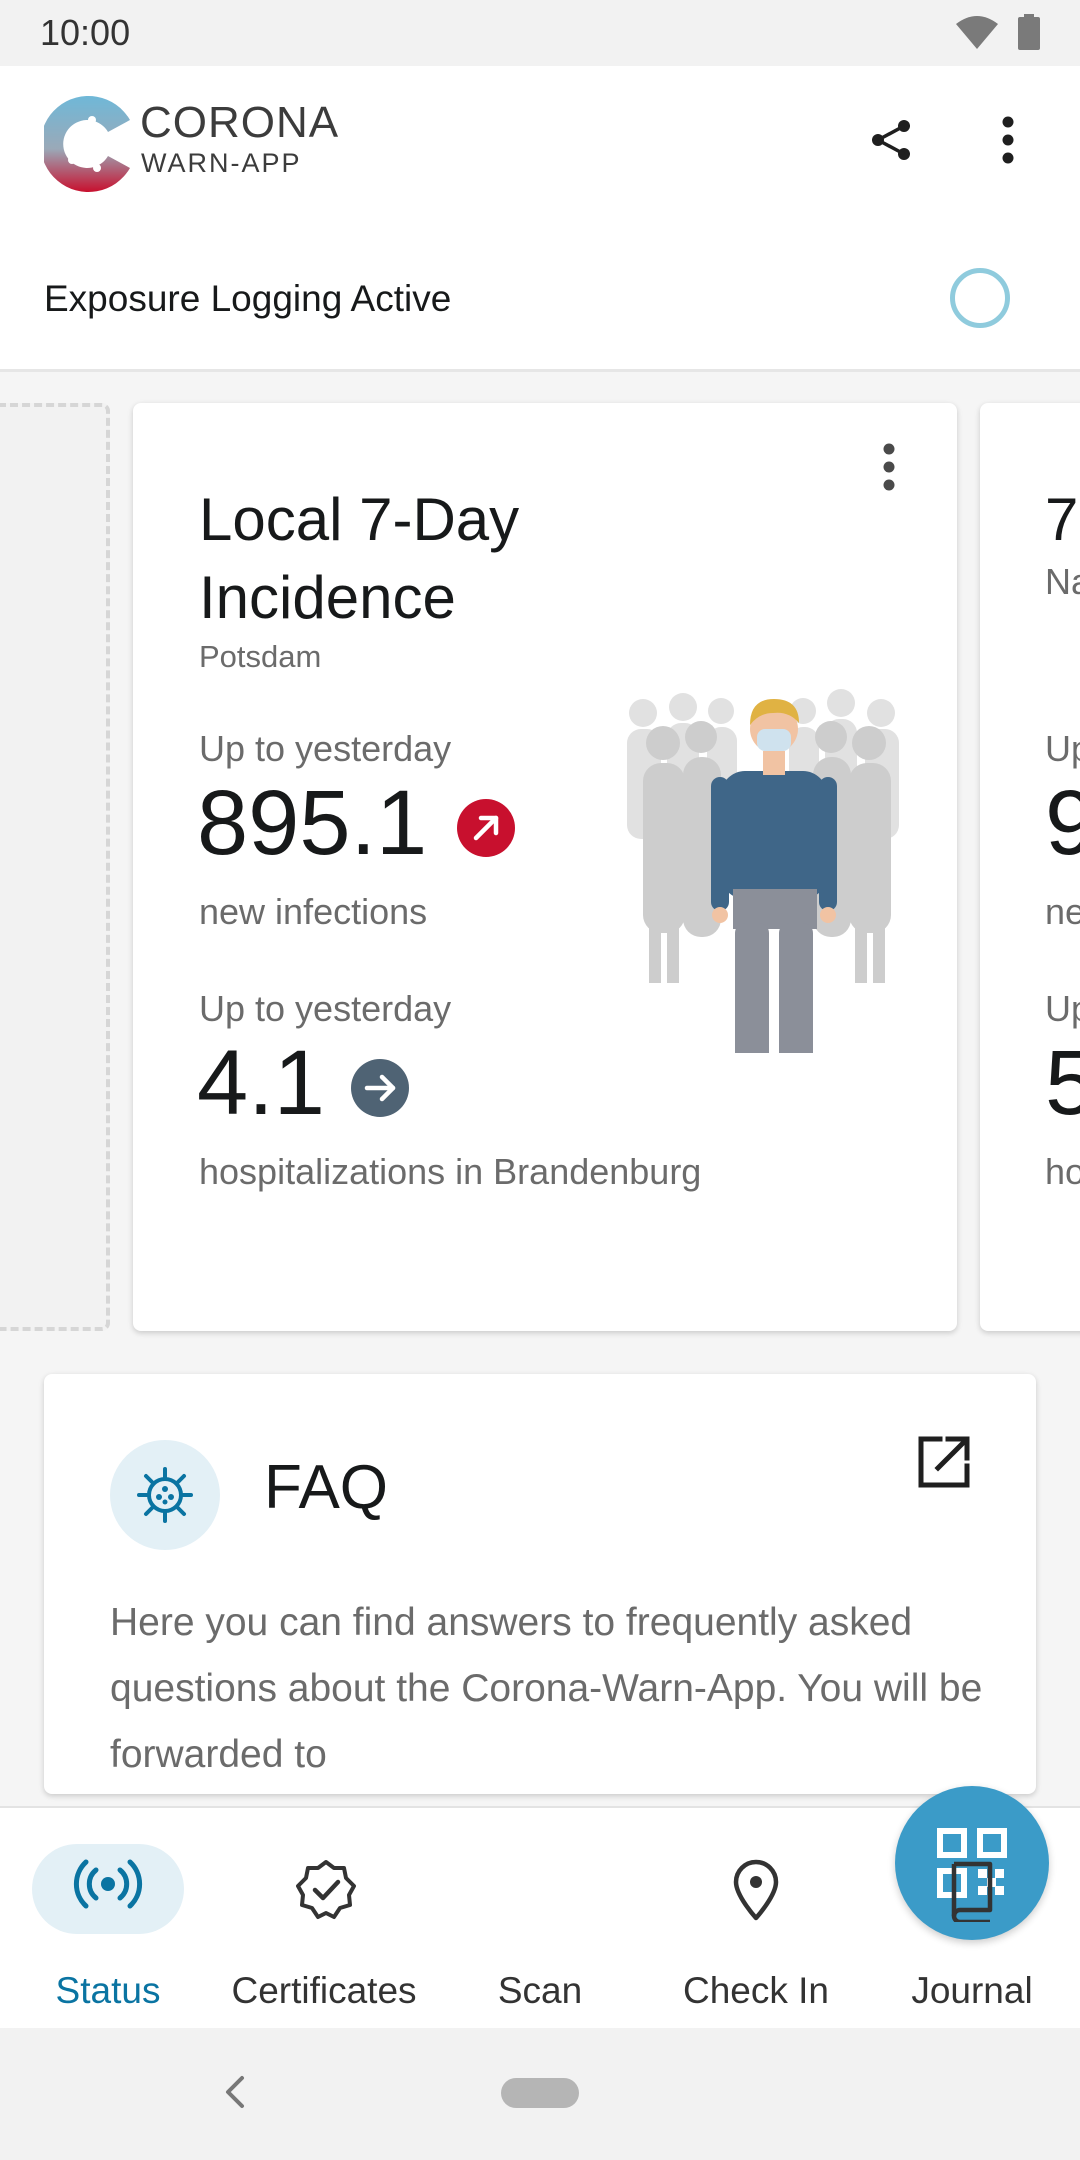 The image size is (1080, 2160). What do you see at coordinates (260, 656) in the screenshot?
I see `incidence-location: Potsdam` at bounding box center [260, 656].